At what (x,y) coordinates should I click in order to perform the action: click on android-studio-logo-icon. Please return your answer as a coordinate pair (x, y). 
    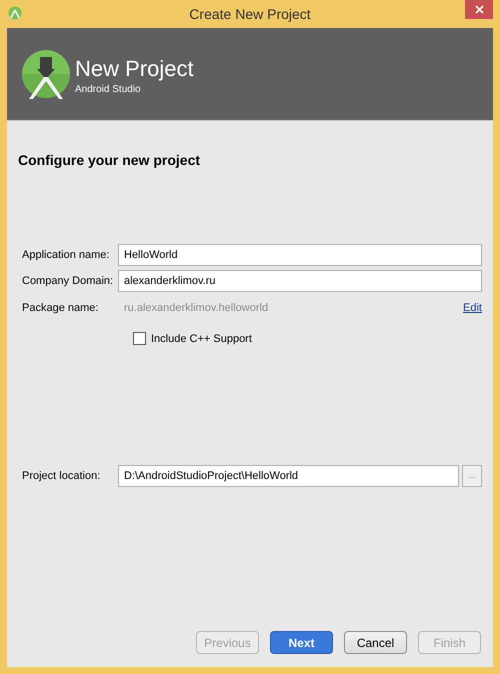
    Looking at the image, I should click on (46, 74).